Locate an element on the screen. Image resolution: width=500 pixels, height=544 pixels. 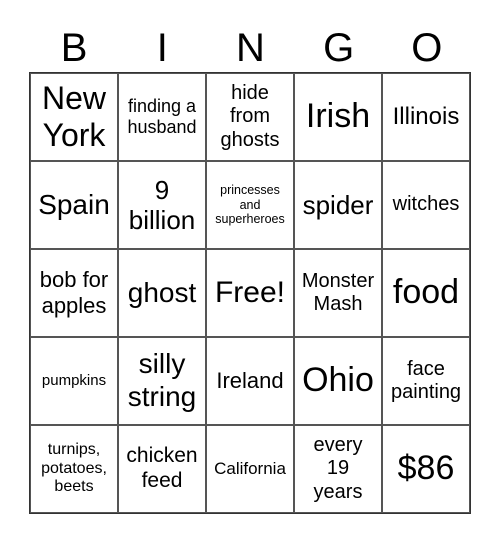
bingo-cell: finding a husband is located at coordinates (162, 117).